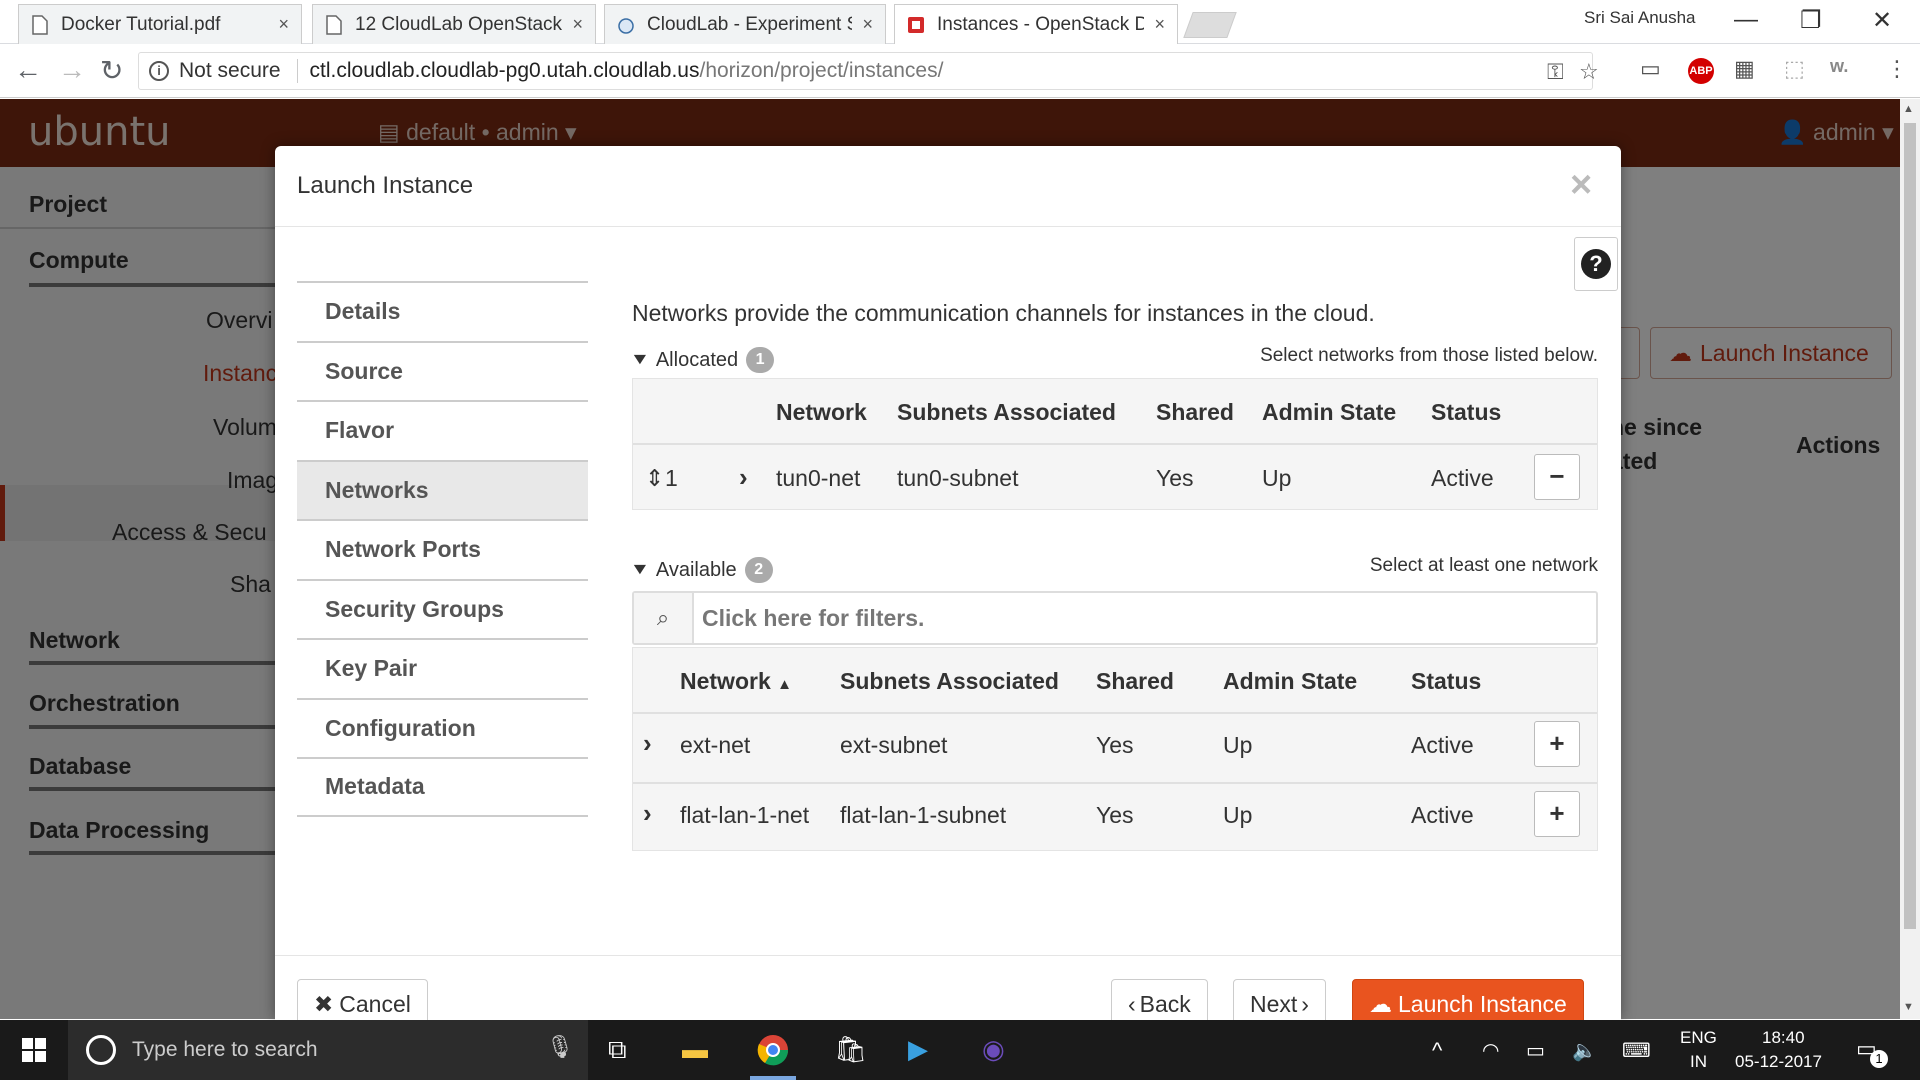 The width and height of the screenshot is (1920, 1080). What do you see at coordinates (34, 1050) in the screenshot?
I see `windows-start-icon` at bounding box center [34, 1050].